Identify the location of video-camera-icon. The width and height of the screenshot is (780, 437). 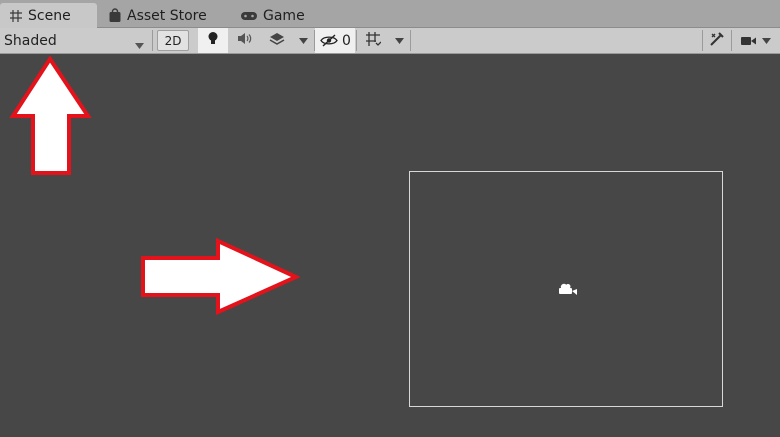
(748, 41).